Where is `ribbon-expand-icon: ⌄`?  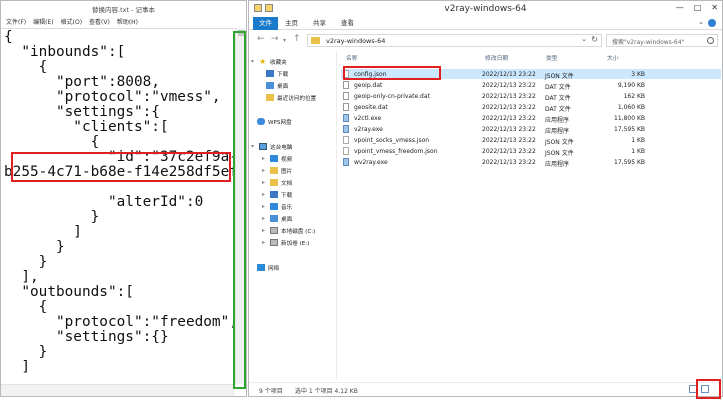
ribbon-expand-icon: ⌄ is located at coordinates (701, 22).